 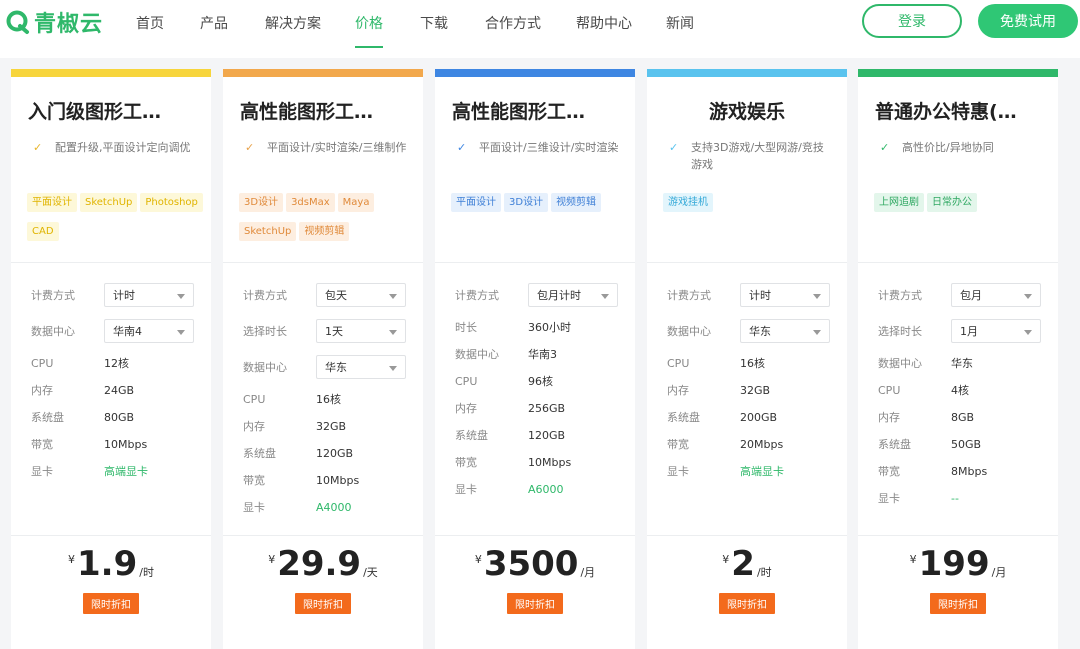 What do you see at coordinates (111, 564) in the screenshot?
I see `price: ¥1.9/时` at bounding box center [111, 564].